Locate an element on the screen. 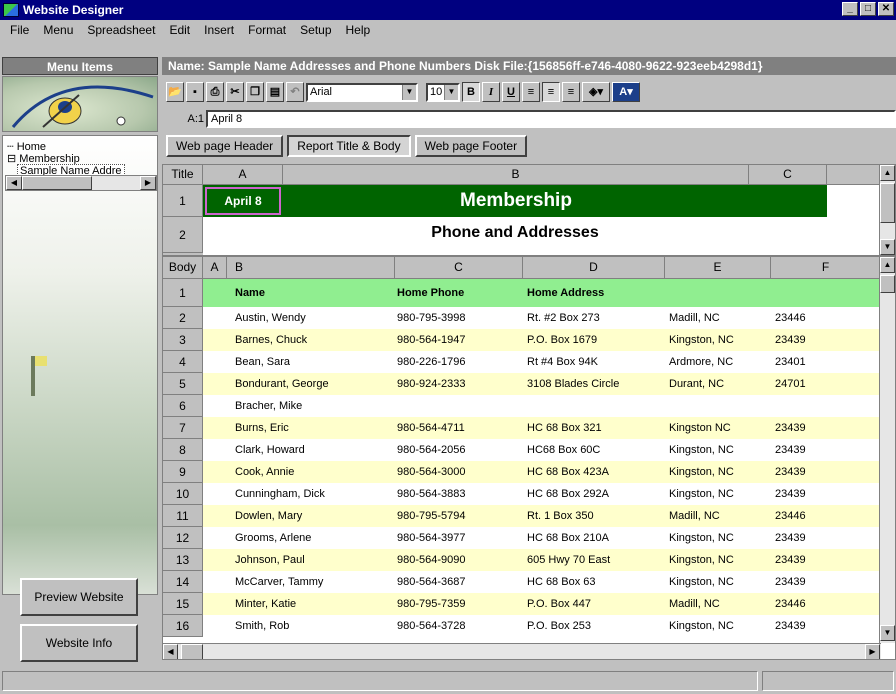  cell-address: HC 68 Box 423A is located at coordinates (595, 472).